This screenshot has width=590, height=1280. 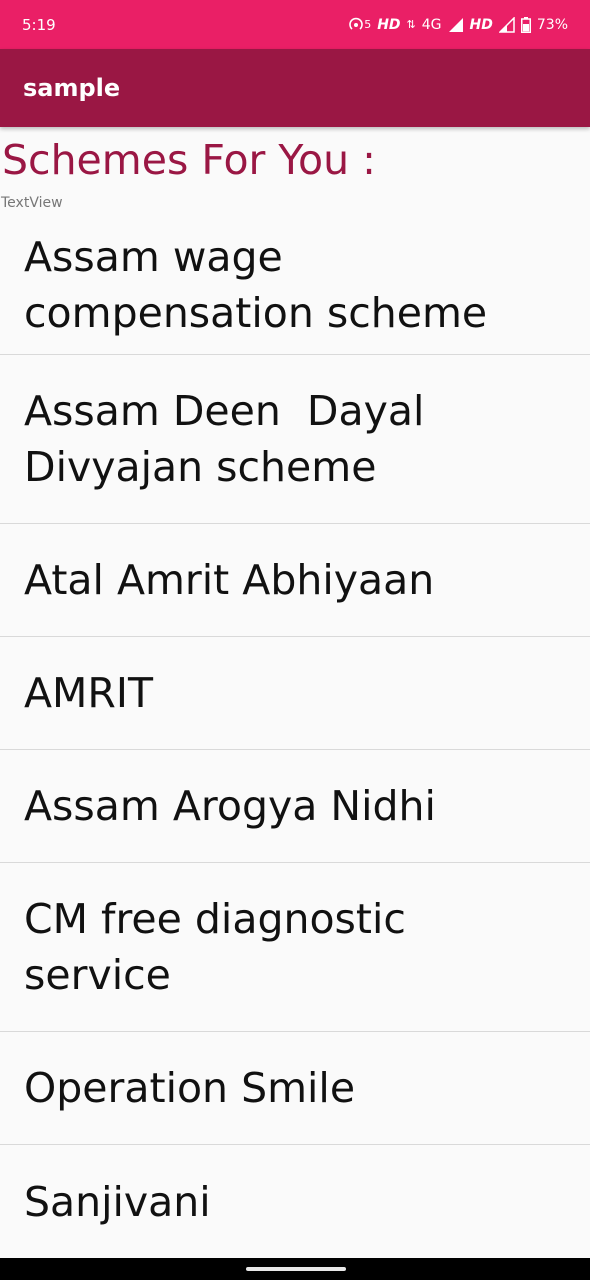 I want to click on scheme-item-amrit: AMRIT, so click(x=295, y=693).